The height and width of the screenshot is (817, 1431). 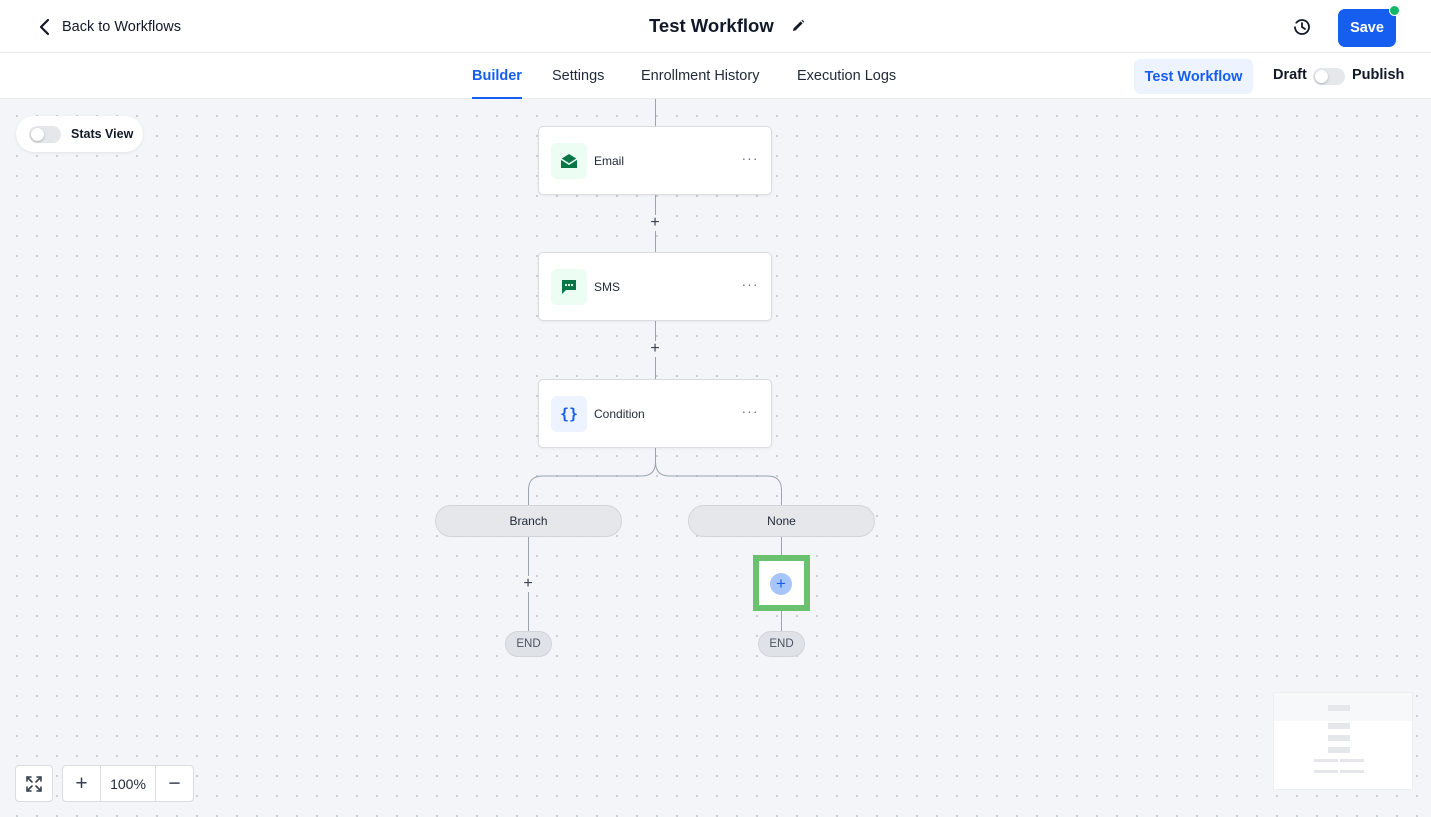 I want to click on unsaved-status-dot, so click(x=1394, y=10).